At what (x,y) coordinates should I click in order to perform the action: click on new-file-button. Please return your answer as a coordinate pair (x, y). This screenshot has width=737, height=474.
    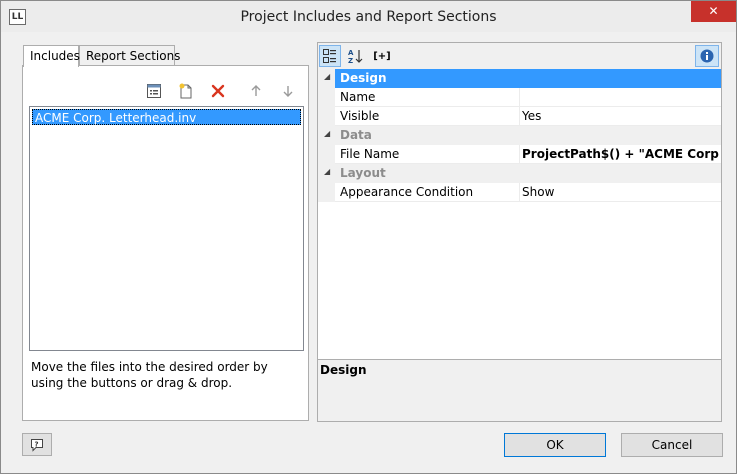
    Looking at the image, I should click on (186, 91).